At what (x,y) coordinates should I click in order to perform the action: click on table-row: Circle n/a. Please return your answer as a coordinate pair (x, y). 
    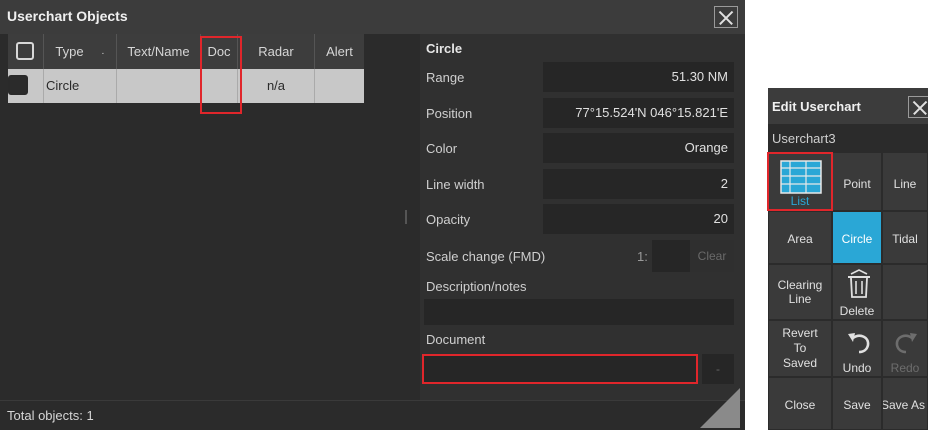
    Looking at the image, I should click on (186, 86).